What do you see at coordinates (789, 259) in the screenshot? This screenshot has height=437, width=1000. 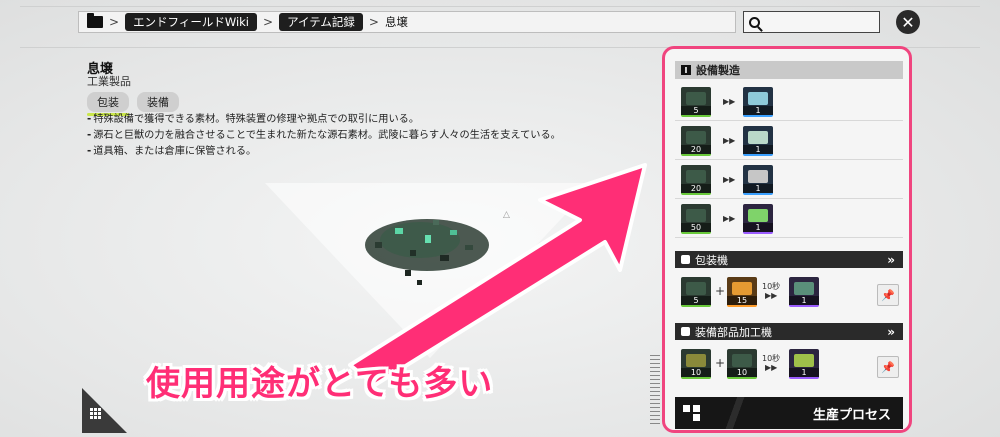 I see `packager-header: 包装機 »` at bounding box center [789, 259].